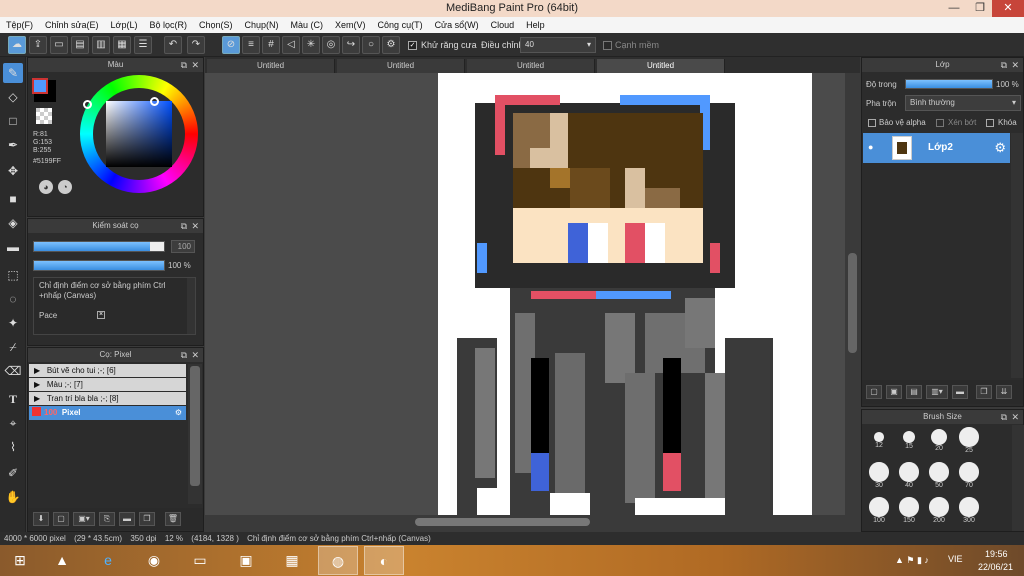 Image resolution: width=1024 pixels, height=576 pixels. What do you see at coordinates (338, 560) in the screenshot?
I see `app-active-icon: ◍` at bounding box center [338, 560].